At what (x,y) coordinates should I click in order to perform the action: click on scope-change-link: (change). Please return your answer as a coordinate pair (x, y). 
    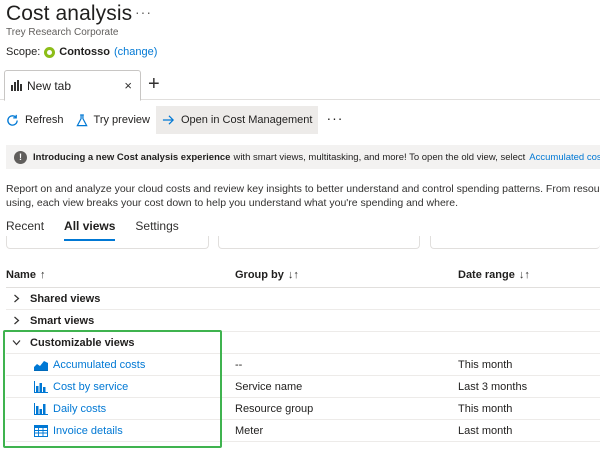
    Looking at the image, I should click on (135, 52).